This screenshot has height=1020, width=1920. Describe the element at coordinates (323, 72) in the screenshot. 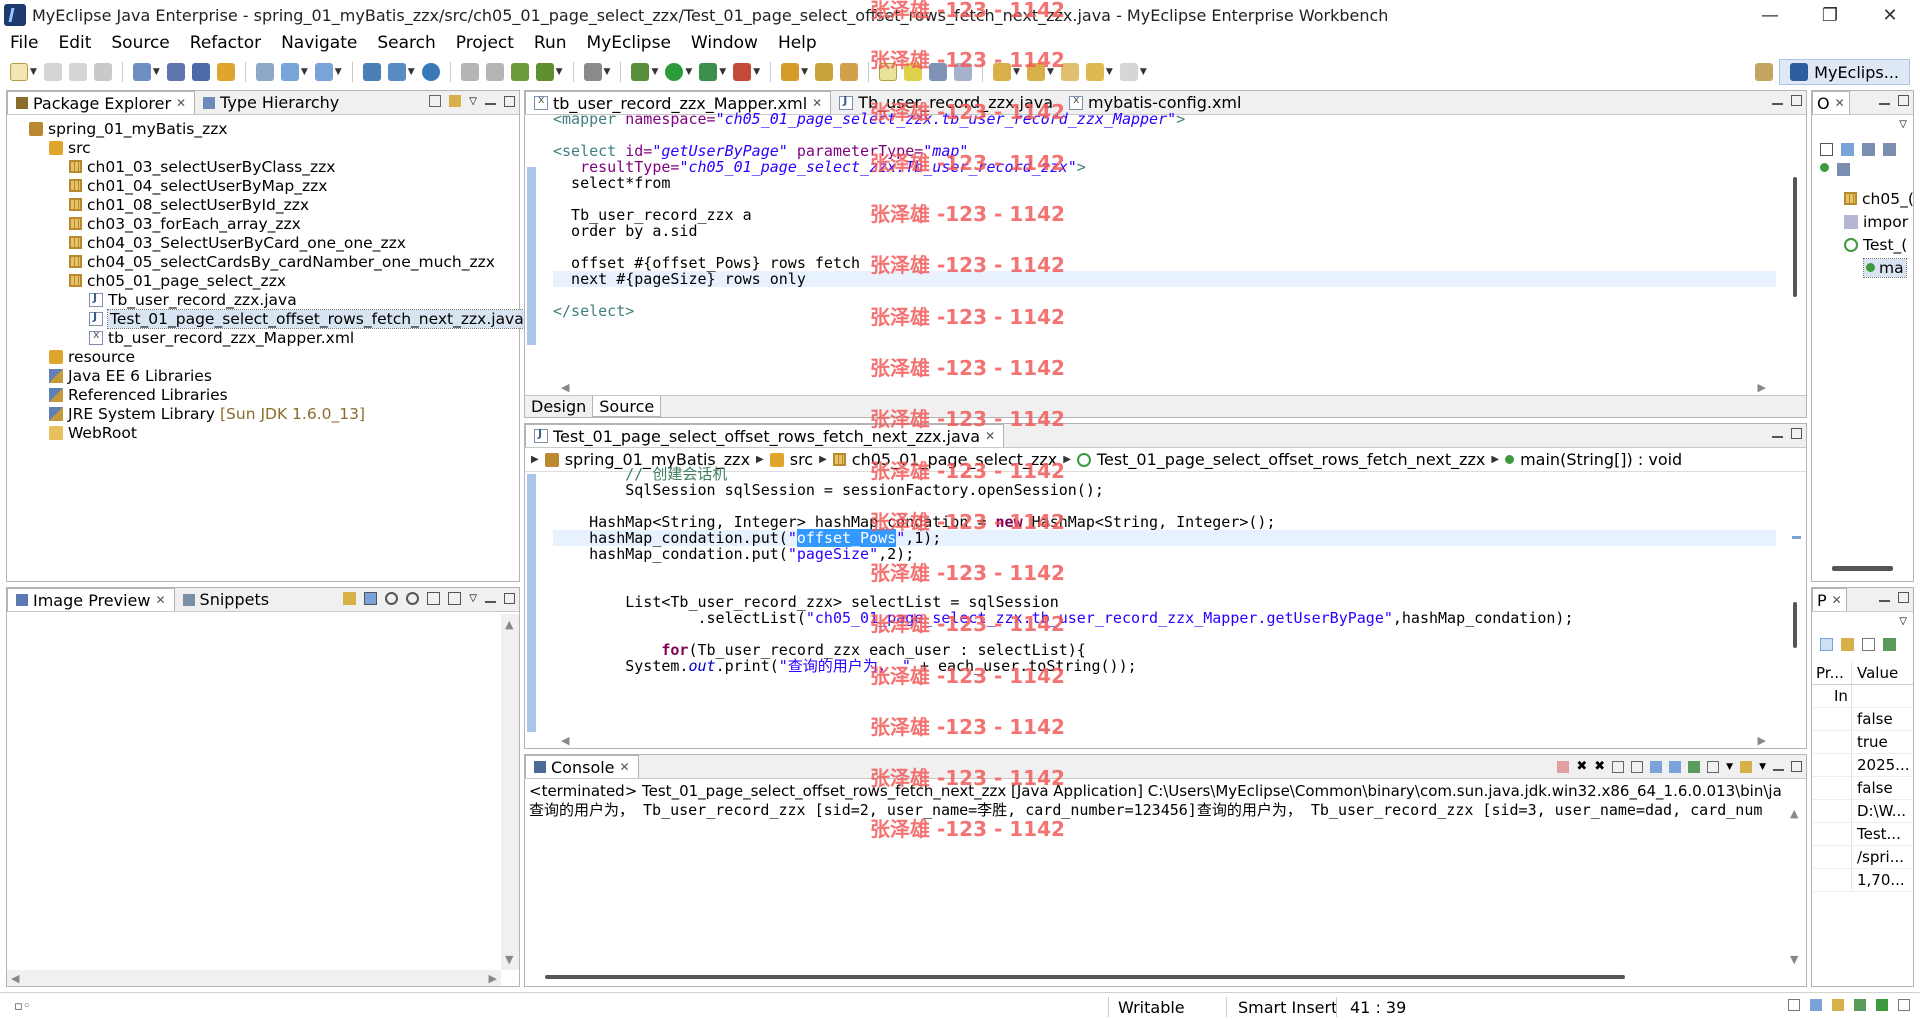

I see `browser-icon` at that location.